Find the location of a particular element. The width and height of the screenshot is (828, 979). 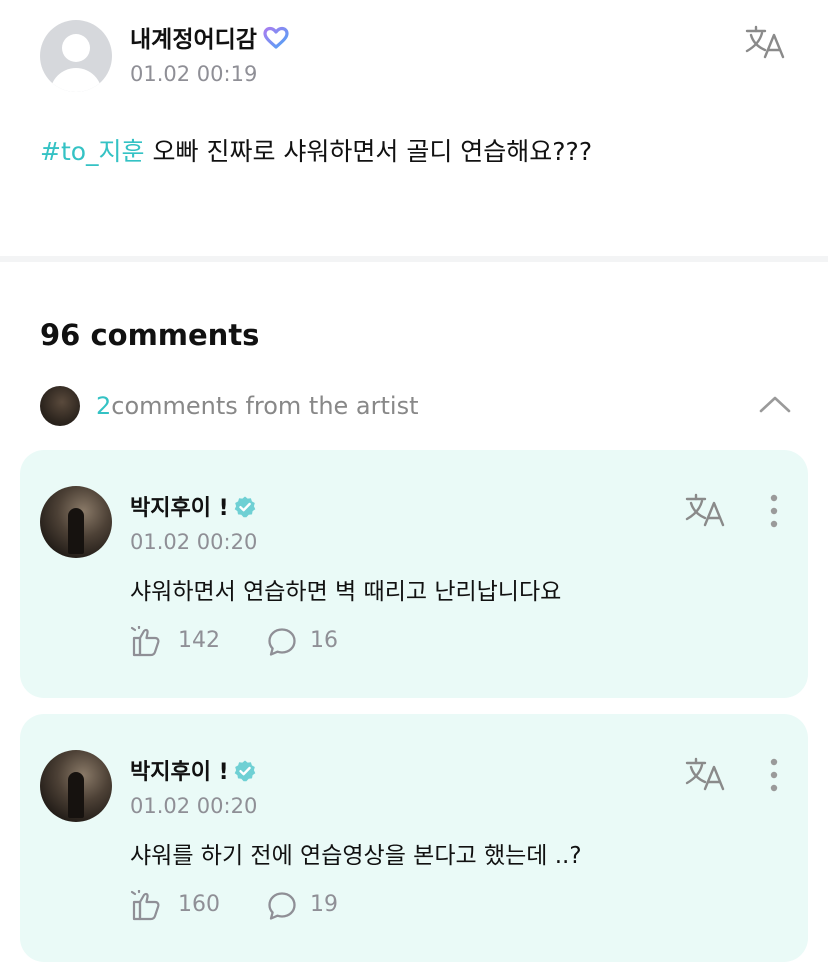

reply-count: 19 is located at coordinates (324, 904).